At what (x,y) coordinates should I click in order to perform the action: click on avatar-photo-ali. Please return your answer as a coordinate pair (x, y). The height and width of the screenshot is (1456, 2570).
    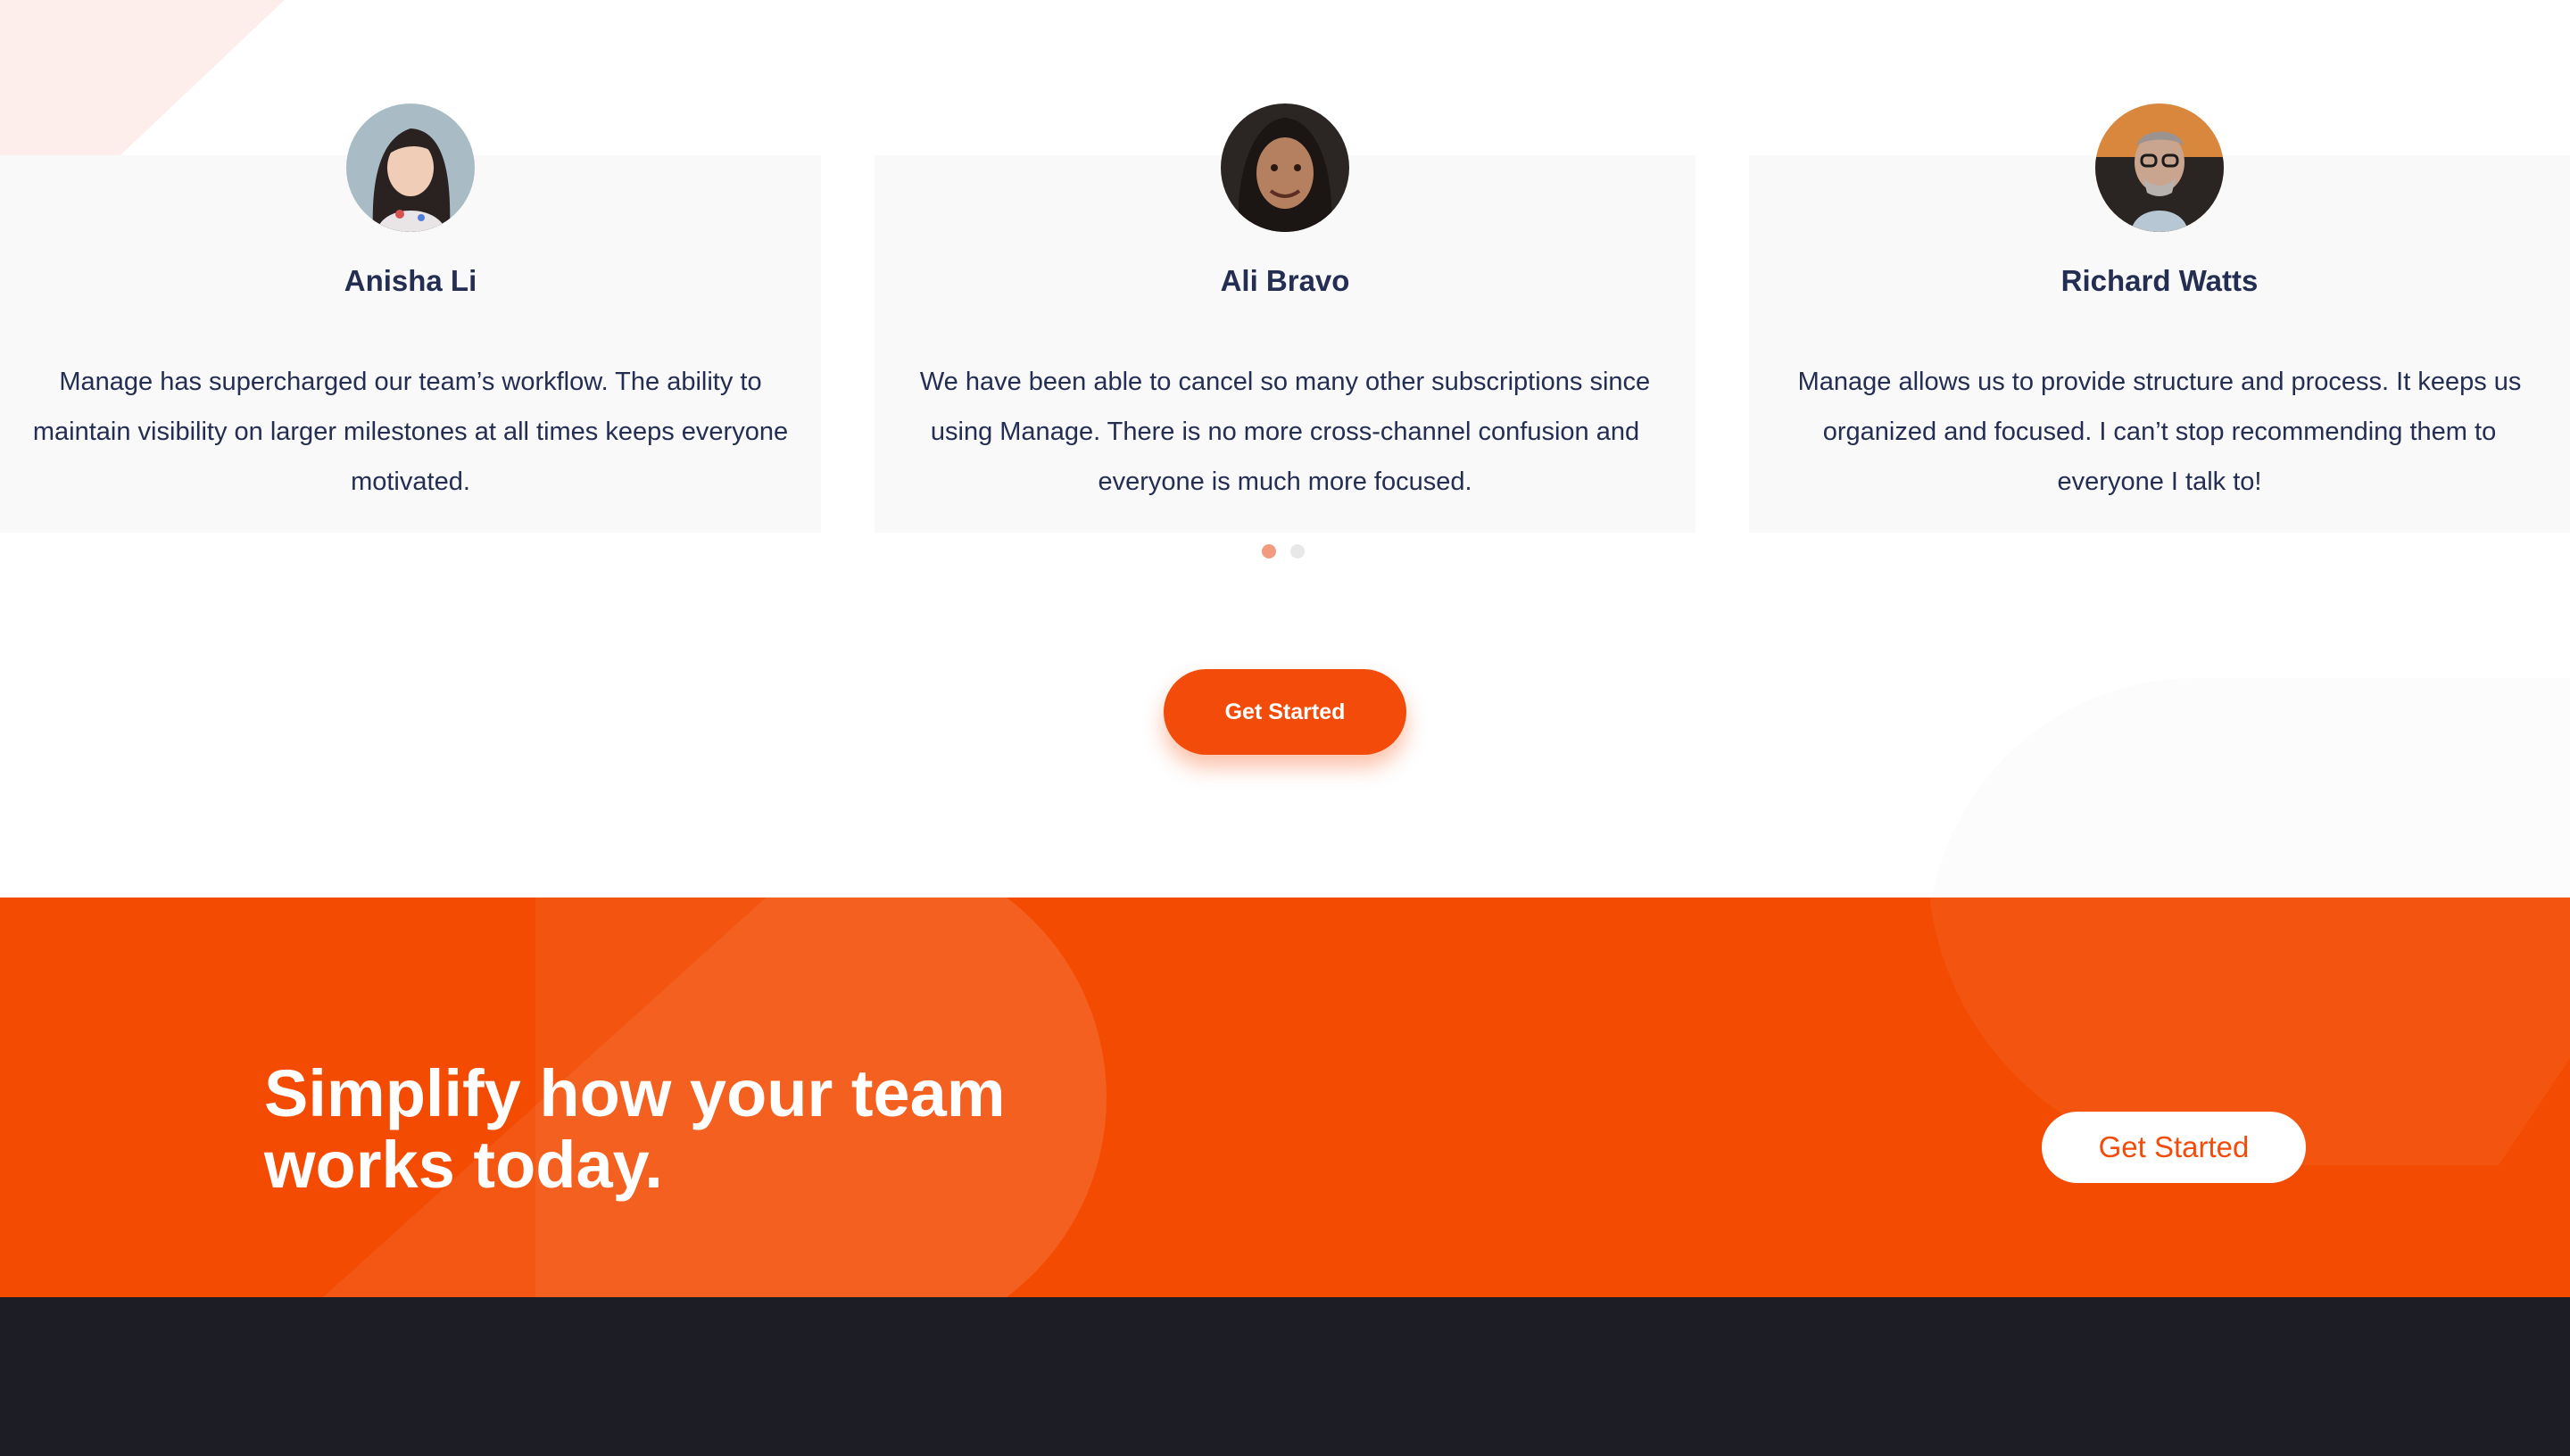
    Looking at the image, I should click on (1285, 168).